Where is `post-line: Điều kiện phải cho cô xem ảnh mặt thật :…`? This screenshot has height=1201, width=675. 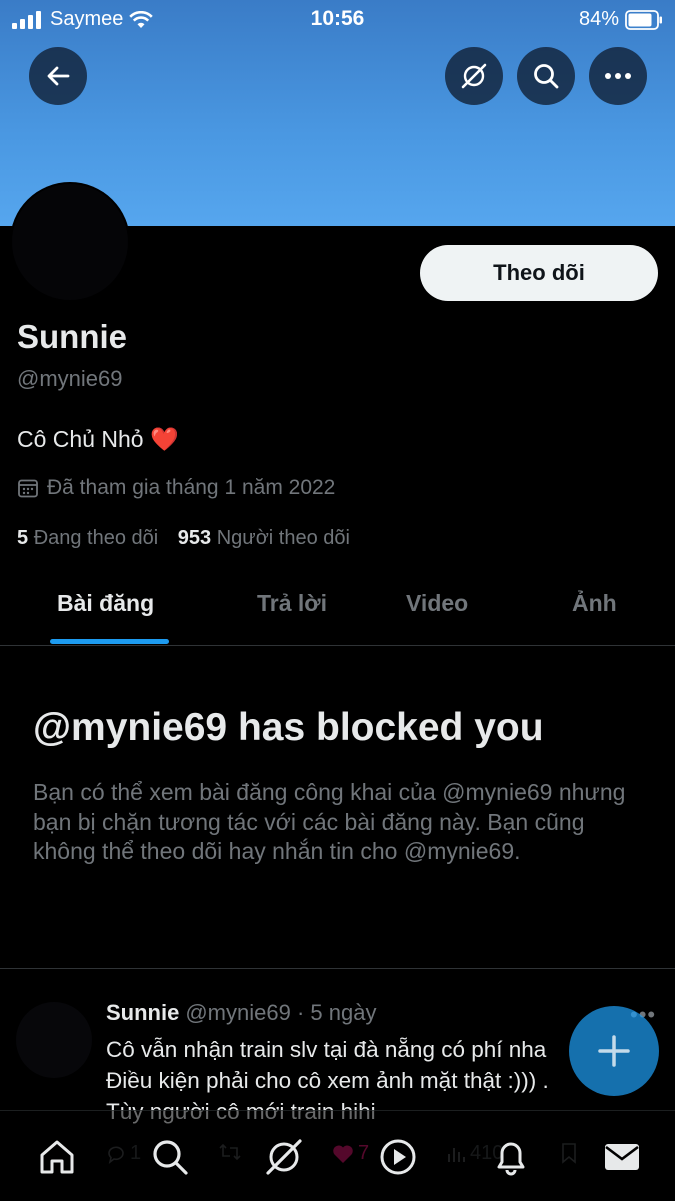 post-line: Điều kiện phải cho cô xem ảnh mặt thật :… is located at coordinates (327, 1080).